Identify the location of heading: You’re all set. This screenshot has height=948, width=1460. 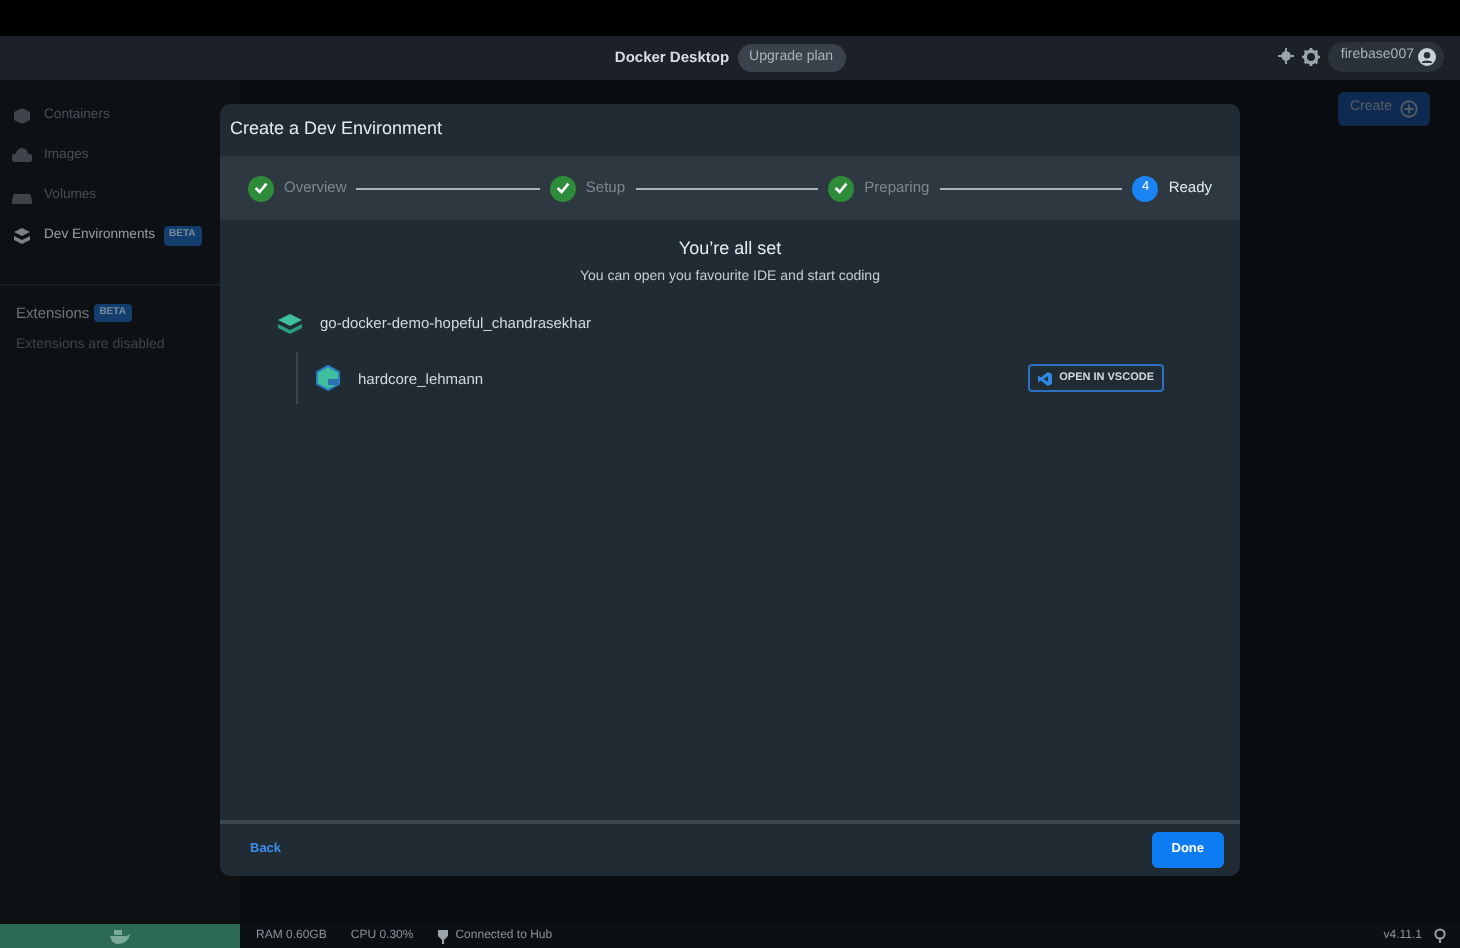
(730, 249).